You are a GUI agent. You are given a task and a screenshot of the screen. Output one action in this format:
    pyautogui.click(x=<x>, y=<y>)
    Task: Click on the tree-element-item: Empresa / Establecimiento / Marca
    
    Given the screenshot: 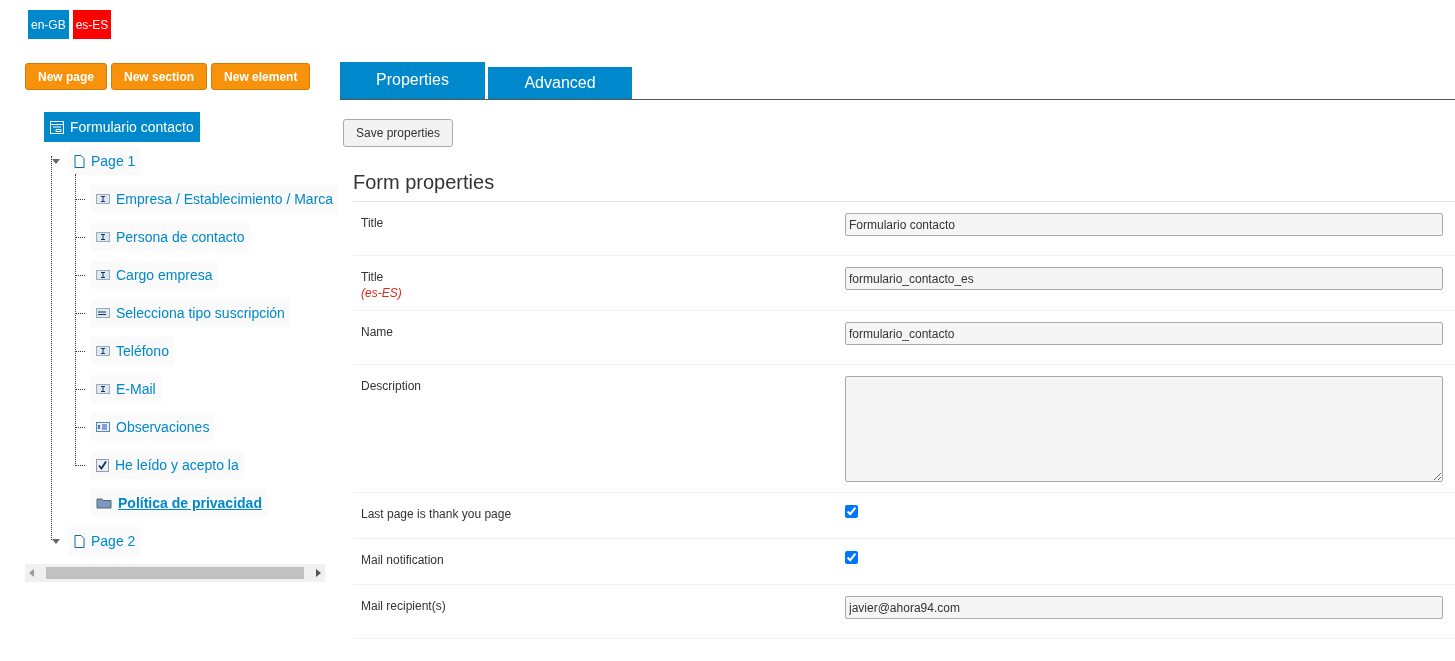 What is the action you would take?
    pyautogui.click(x=215, y=199)
    